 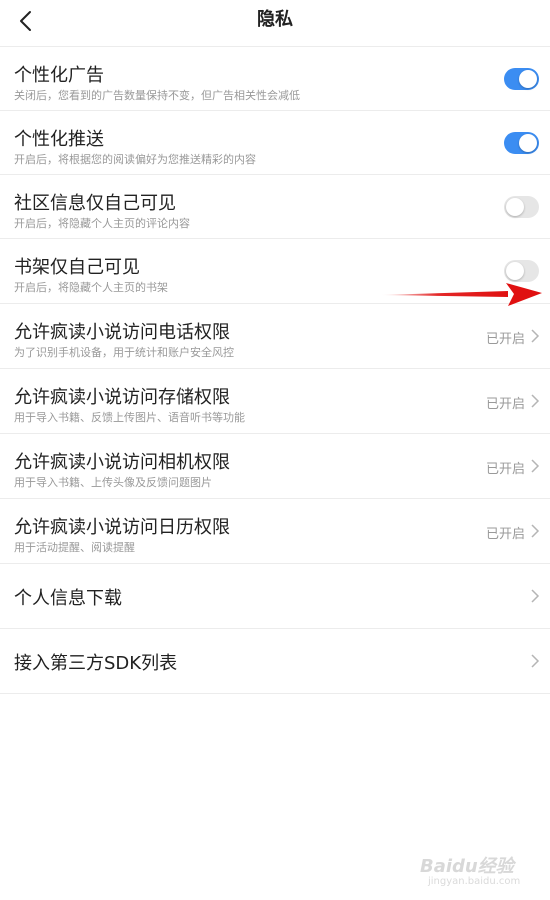 I want to click on setting-description: 为了识别手机设备，用于统计和账户安全风控, so click(x=124, y=352).